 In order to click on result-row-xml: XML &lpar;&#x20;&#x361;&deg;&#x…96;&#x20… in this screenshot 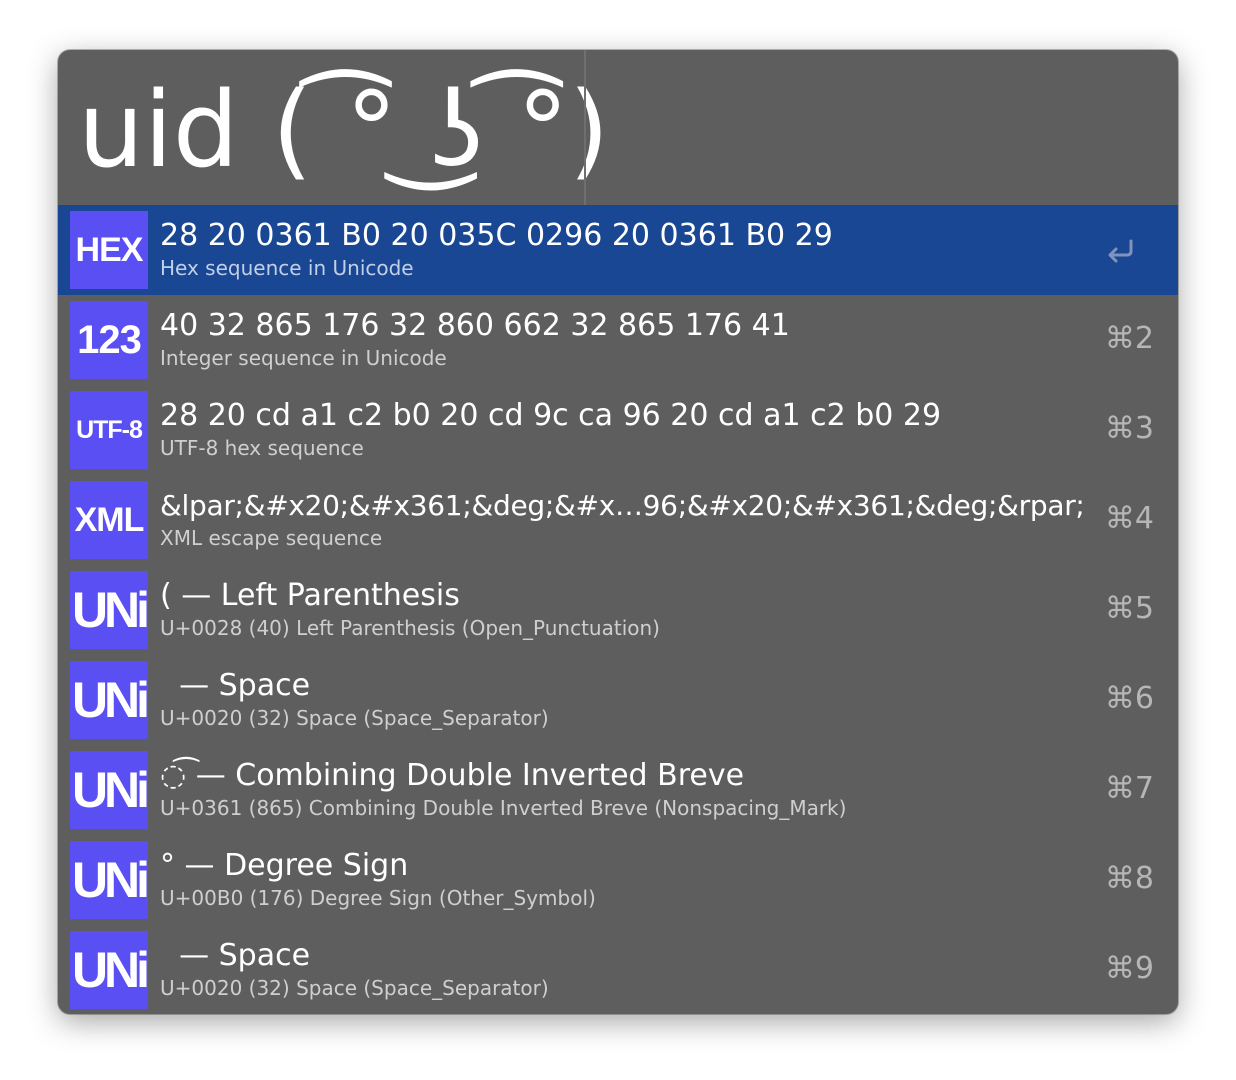, I will do `click(618, 520)`.